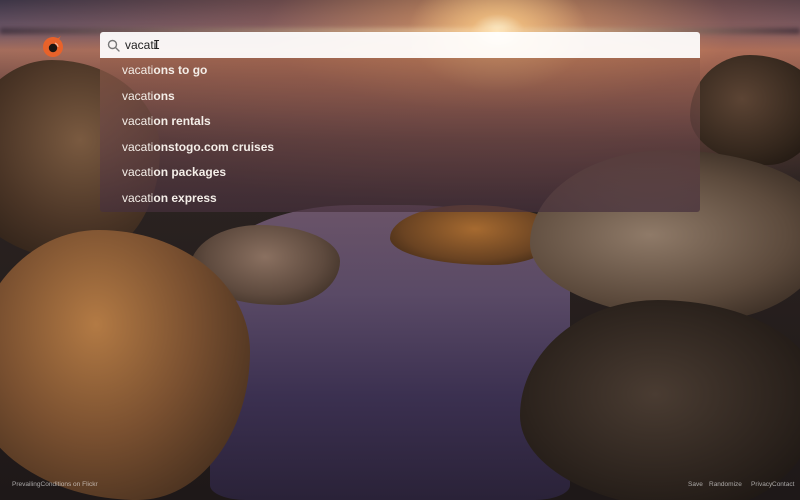 This screenshot has height=500, width=800. What do you see at coordinates (182, 121) in the screenshot?
I see `suggestion-completion: on rentals` at bounding box center [182, 121].